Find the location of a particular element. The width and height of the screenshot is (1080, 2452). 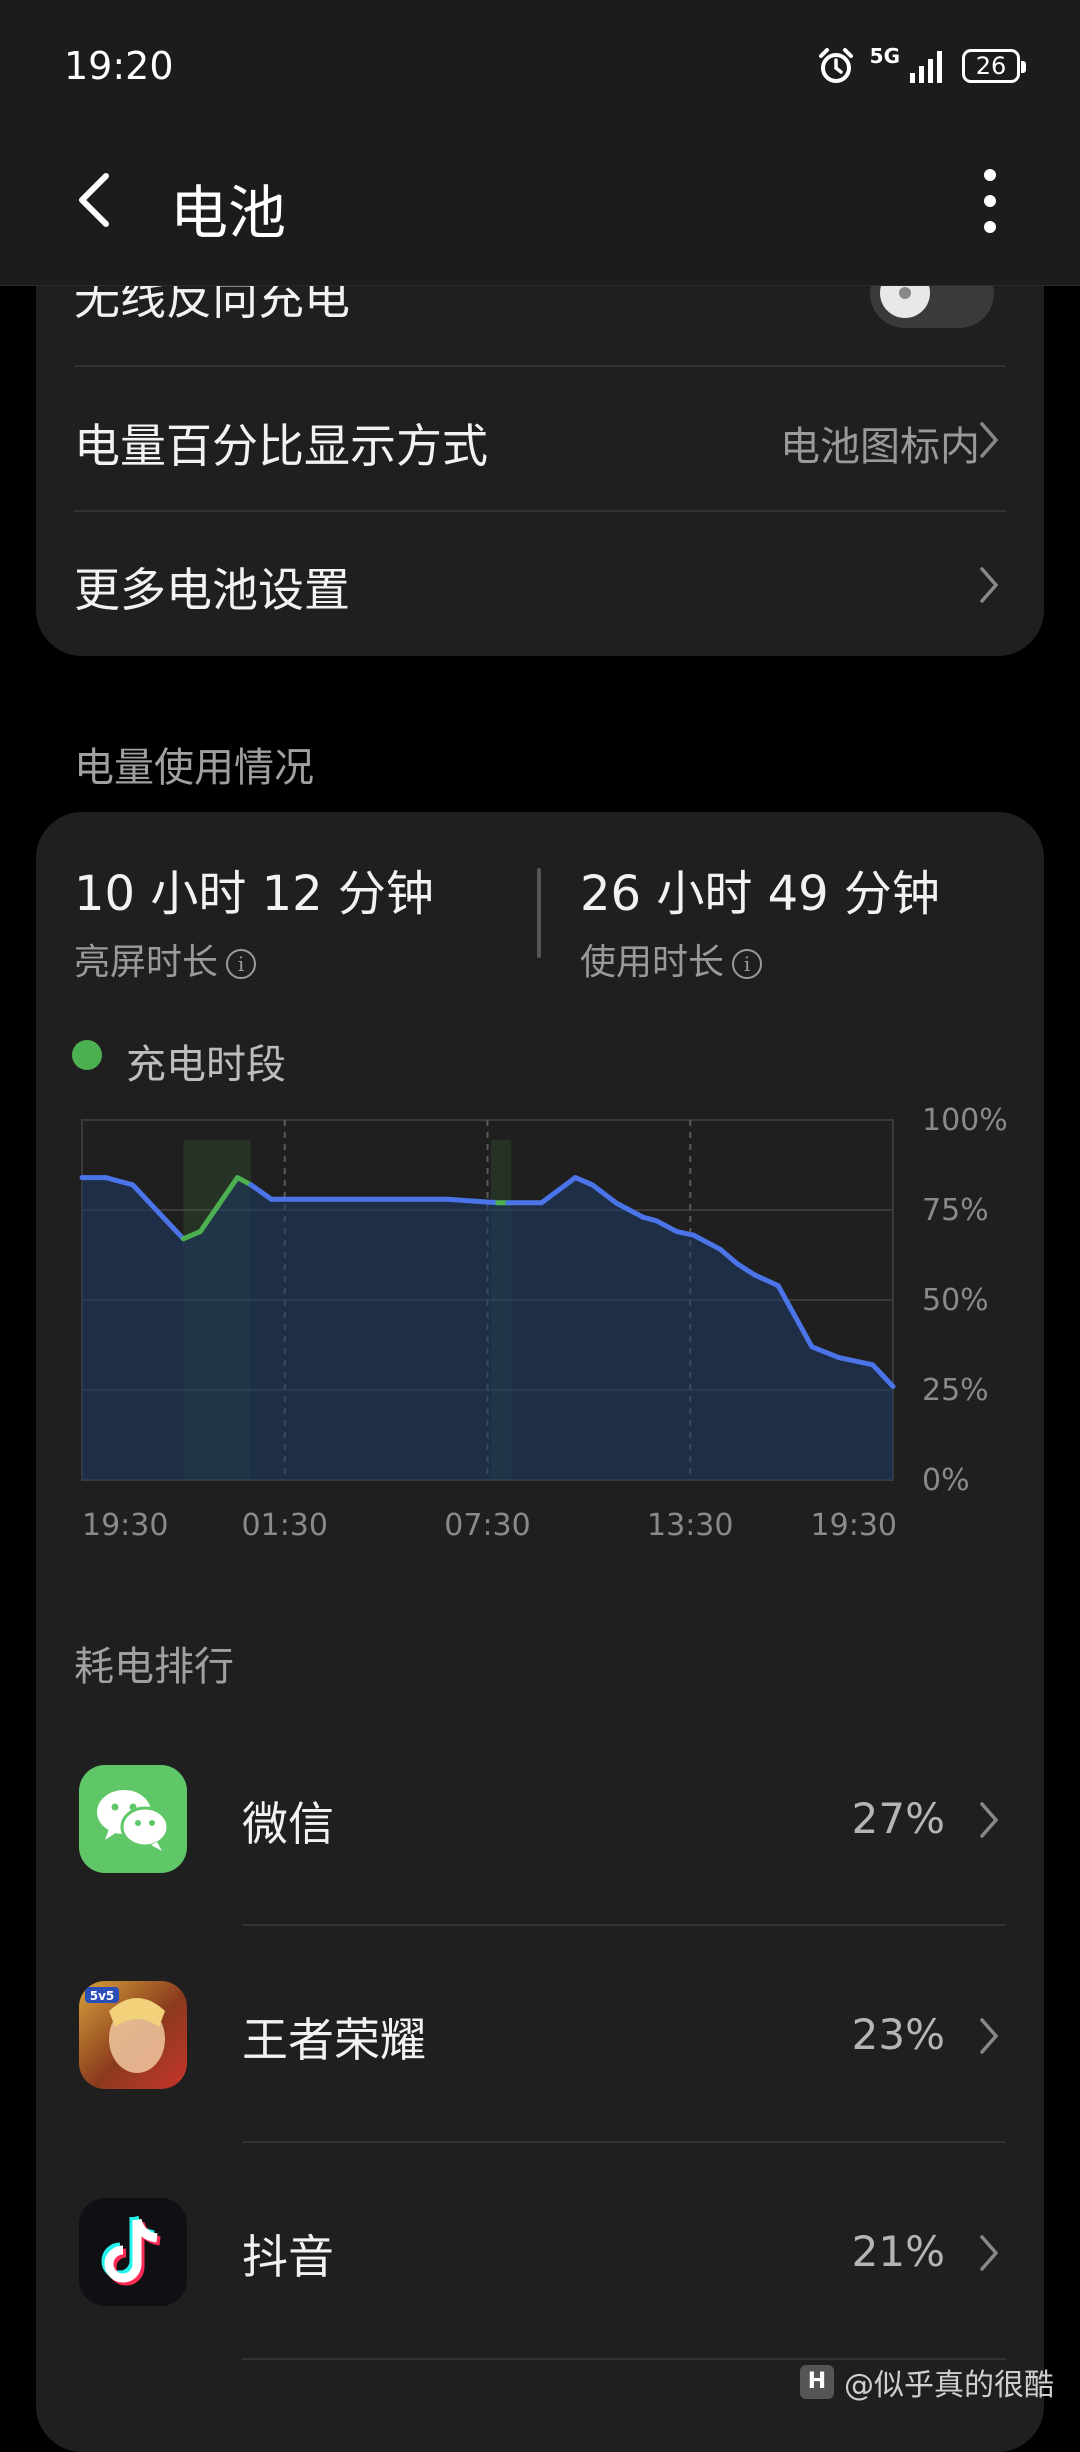

signal-icon is located at coordinates (926, 67).